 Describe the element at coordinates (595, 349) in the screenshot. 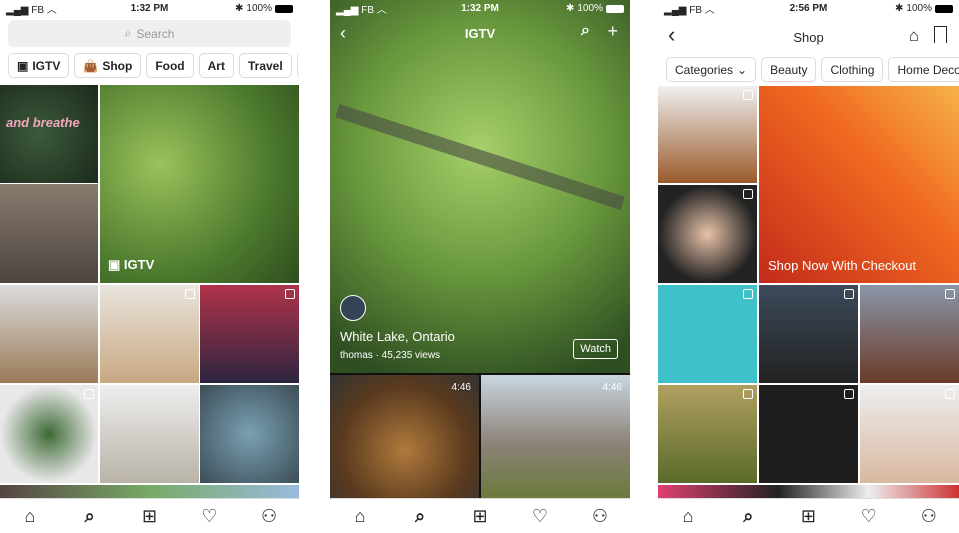

I see `watch-button: Watch` at that location.